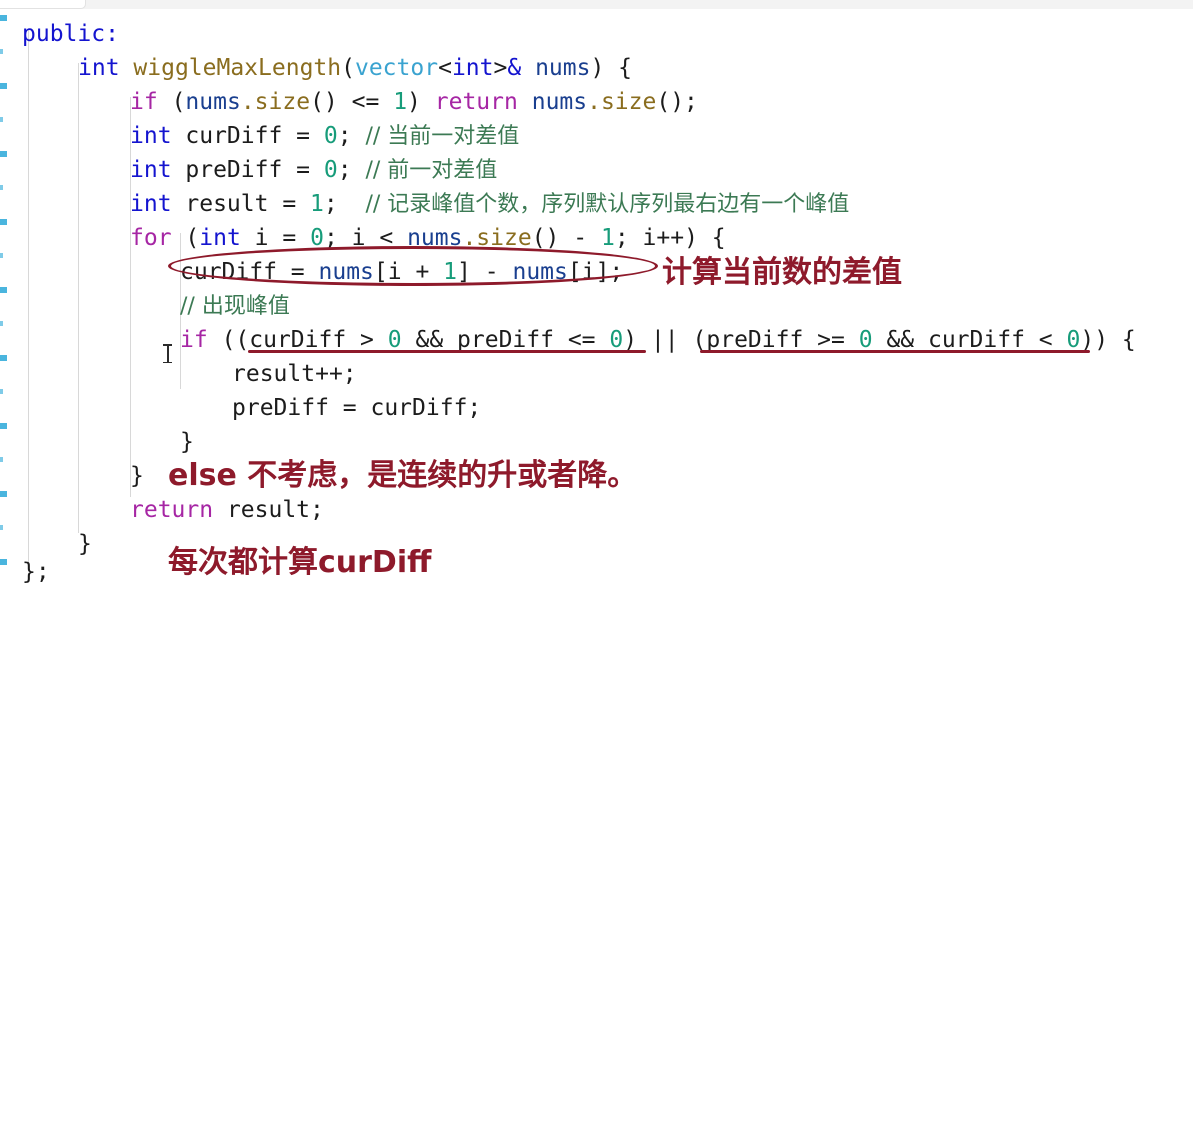 The width and height of the screenshot is (1193, 1146). I want to click on code-line: int preDiff = 0; // 前一对差值, so click(313, 170).